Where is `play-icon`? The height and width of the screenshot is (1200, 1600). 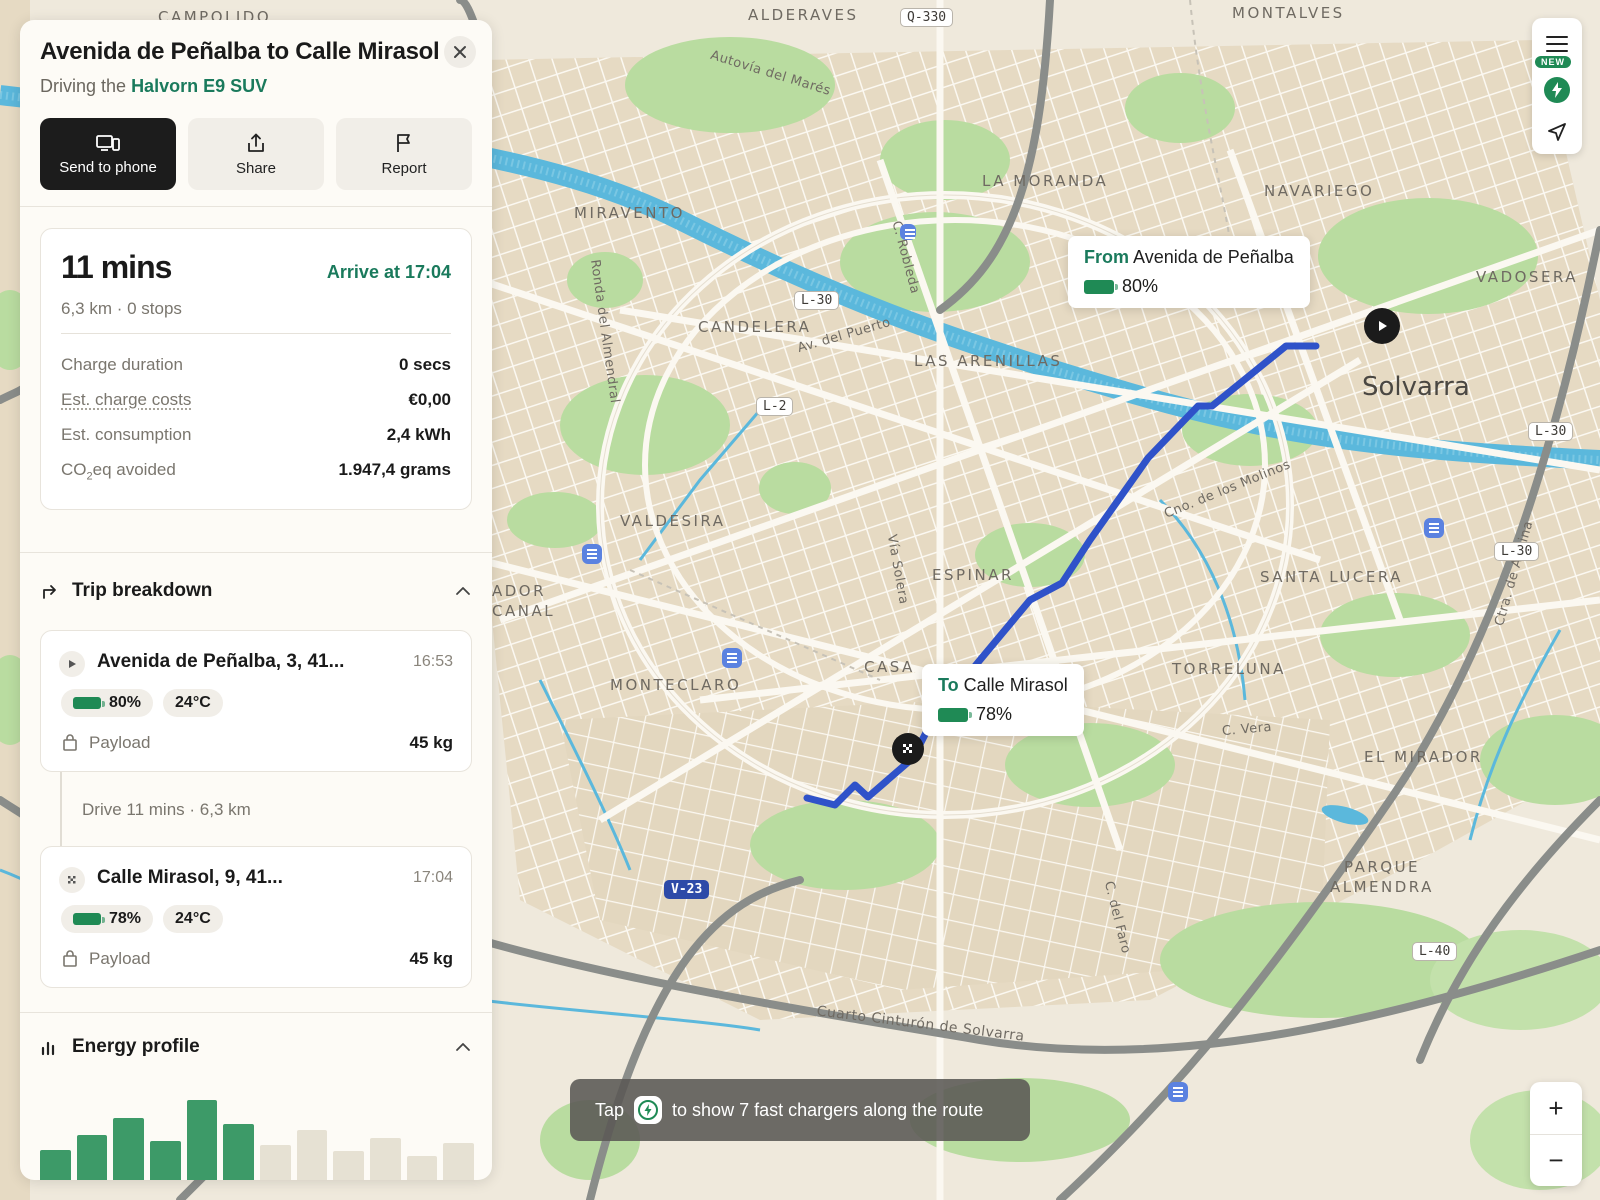 play-icon is located at coordinates (1383, 326).